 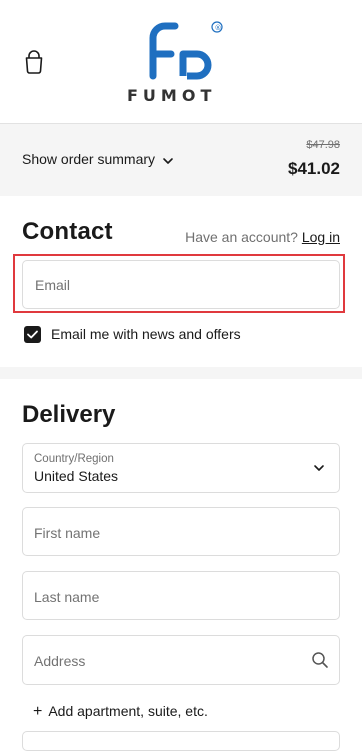 What do you see at coordinates (241, 237) in the screenshot?
I see `have-account-text: Have an account?` at bounding box center [241, 237].